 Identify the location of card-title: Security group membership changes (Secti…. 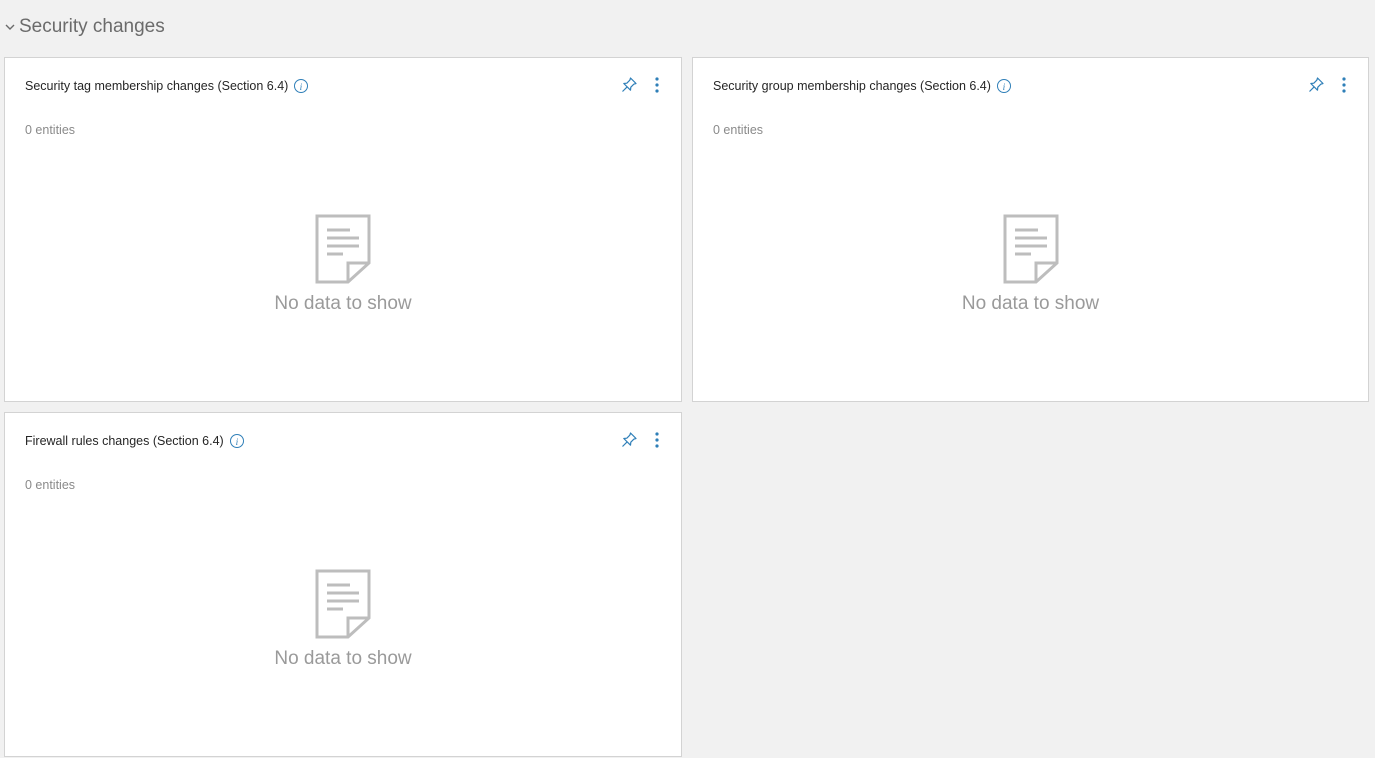
(852, 86).